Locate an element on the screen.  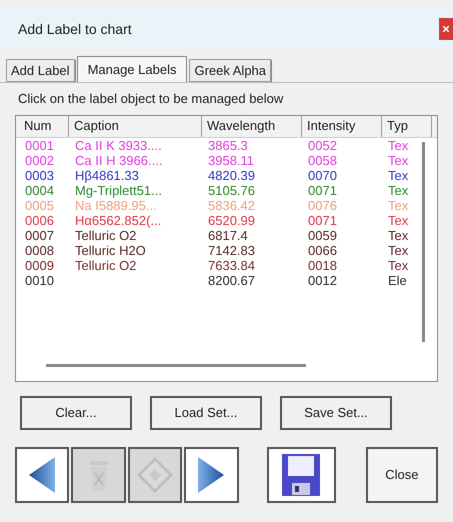
save-button is located at coordinates (301, 474).